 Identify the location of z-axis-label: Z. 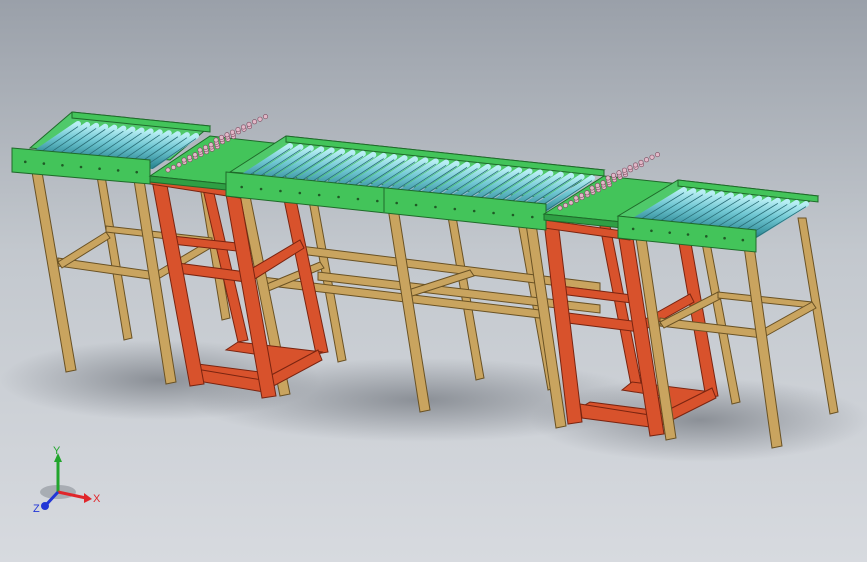
(36, 509).